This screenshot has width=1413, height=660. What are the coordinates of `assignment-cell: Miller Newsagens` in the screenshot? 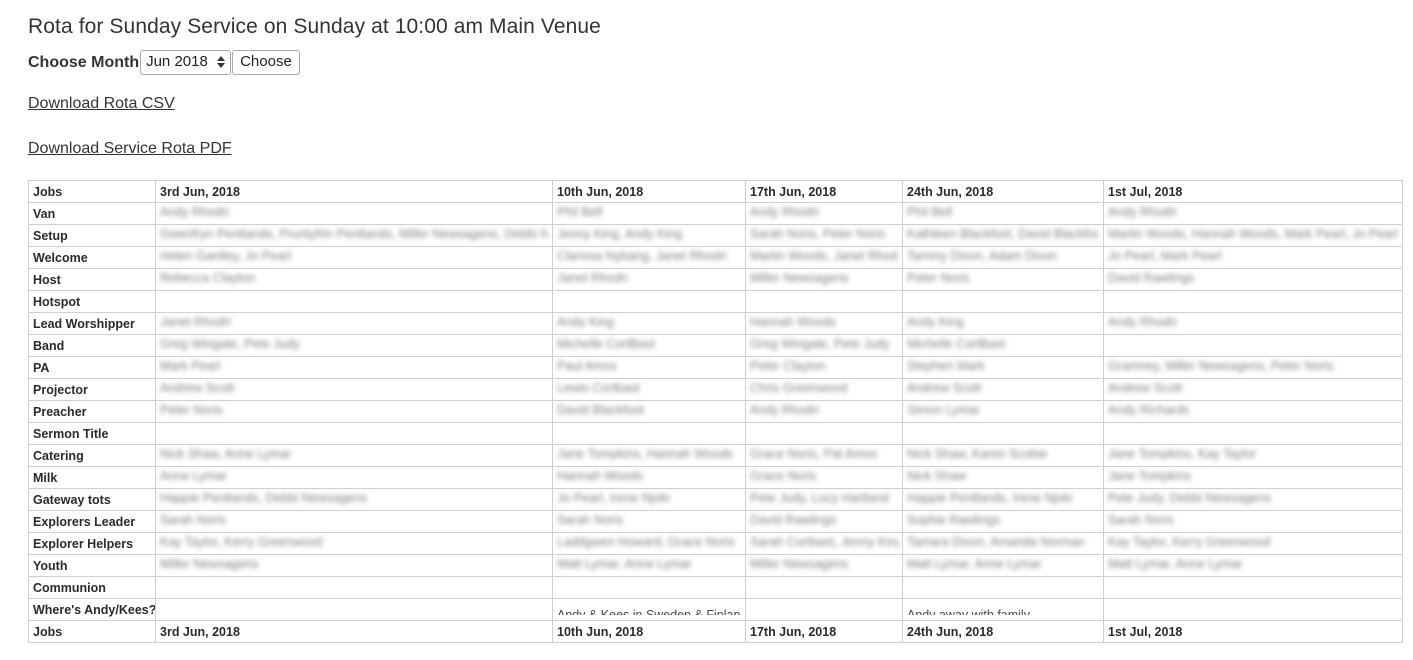 It's located at (824, 279).